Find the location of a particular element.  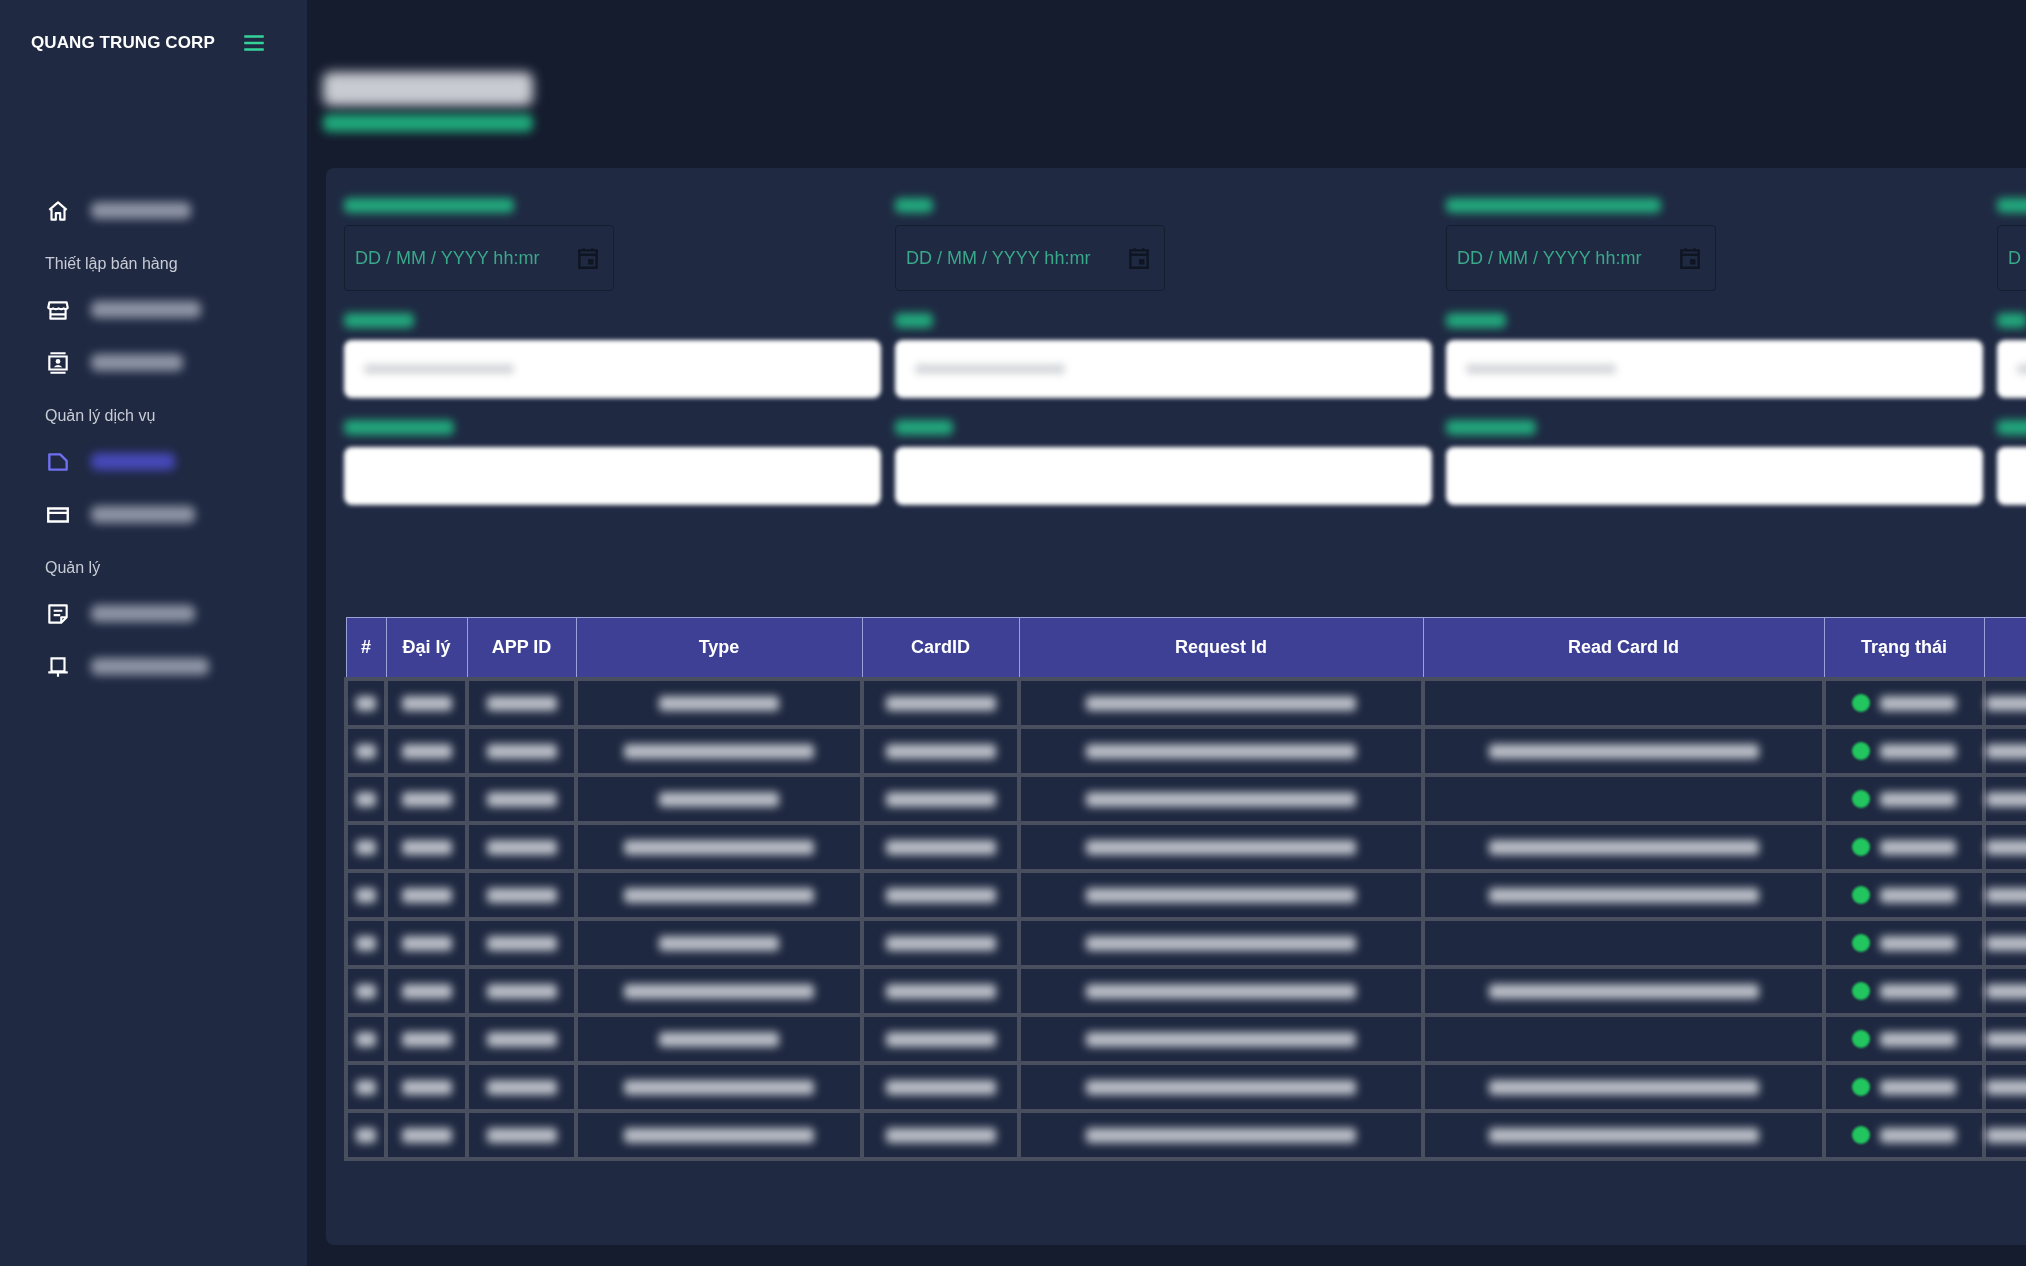

column-header: Đại lý is located at coordinates (426, 648).